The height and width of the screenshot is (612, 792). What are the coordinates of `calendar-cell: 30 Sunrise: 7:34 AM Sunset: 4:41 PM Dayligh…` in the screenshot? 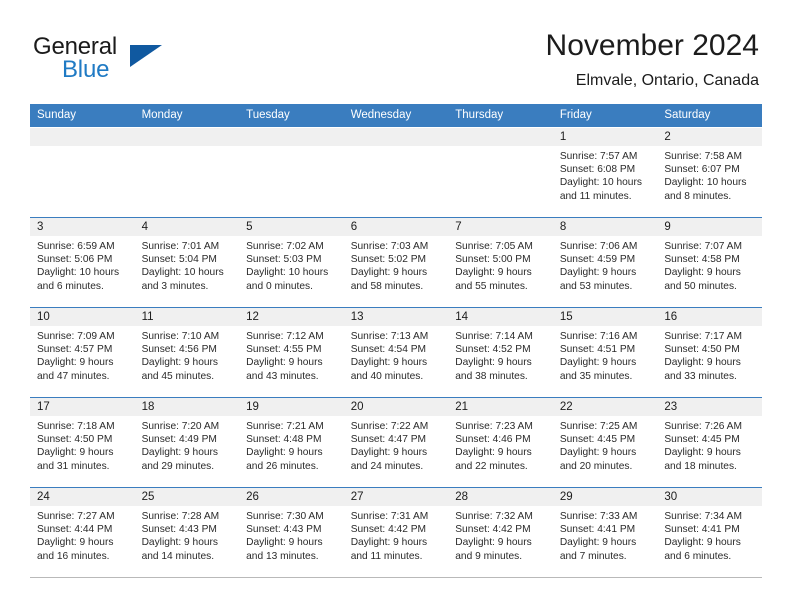 It's located at (709, 532).